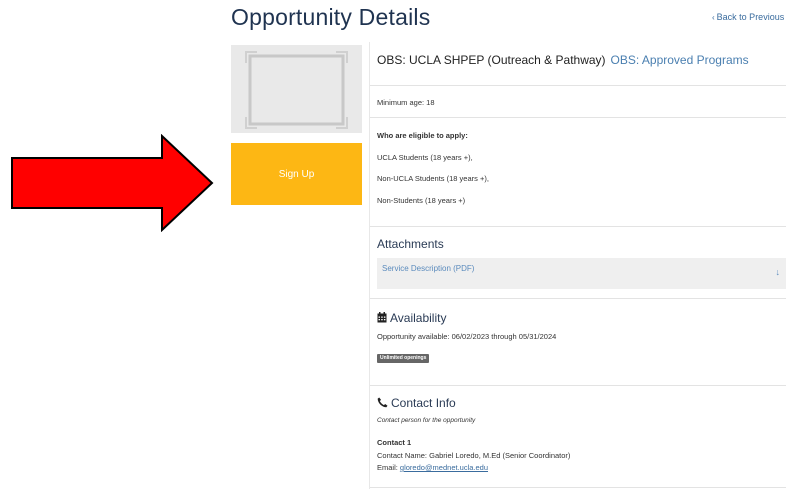 The height and width of the screenshot is (489, 786). What do you see at coordinates (331, 17) in the screenshot?
I see `page-title: Opportunity Details` at bounding box center [331, 17].